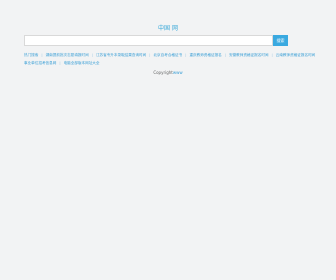 This screenshot has width=336, height=280. What do you see at coordinates (280, 40) in the screenshot?
I see `search-button: 搜索` at bounding box center [280, 40].